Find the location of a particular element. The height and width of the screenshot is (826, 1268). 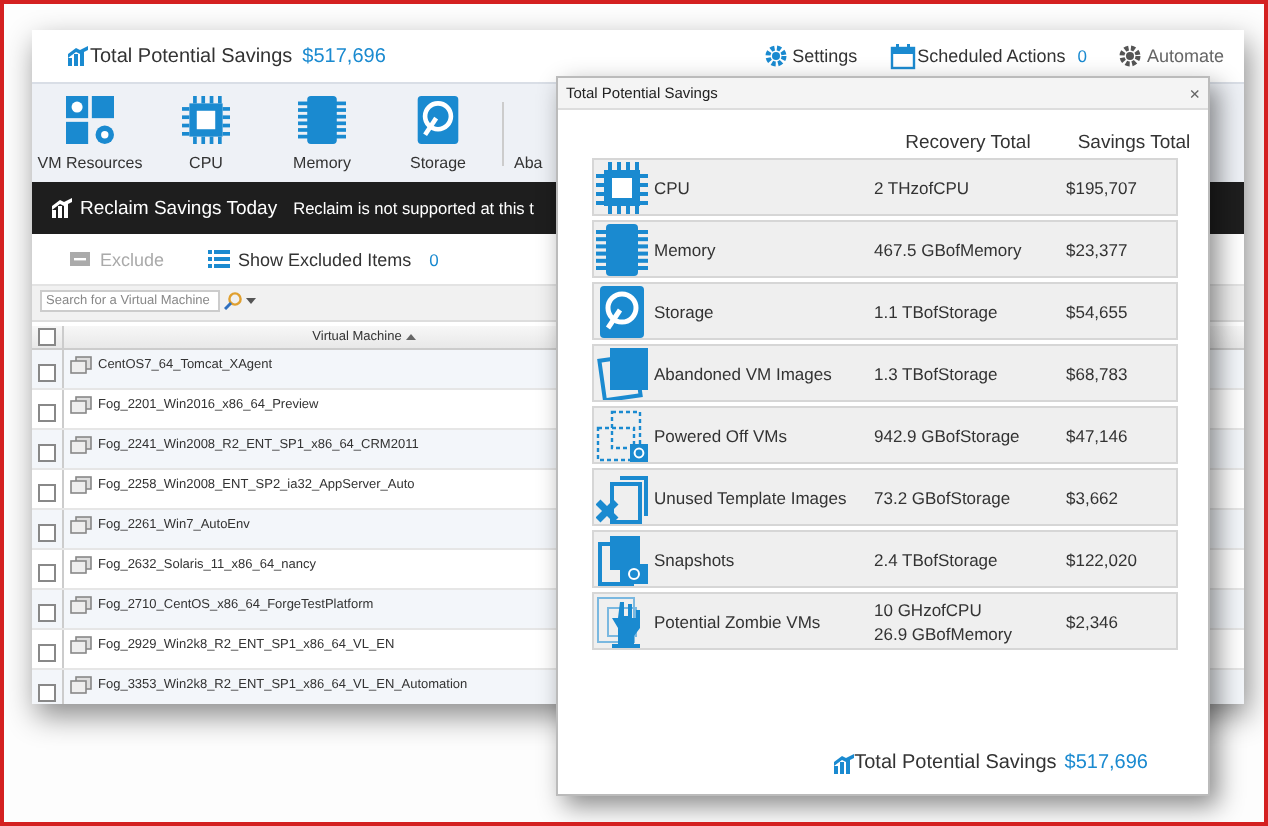

close-button: × is located at coordinates (1194, 93).